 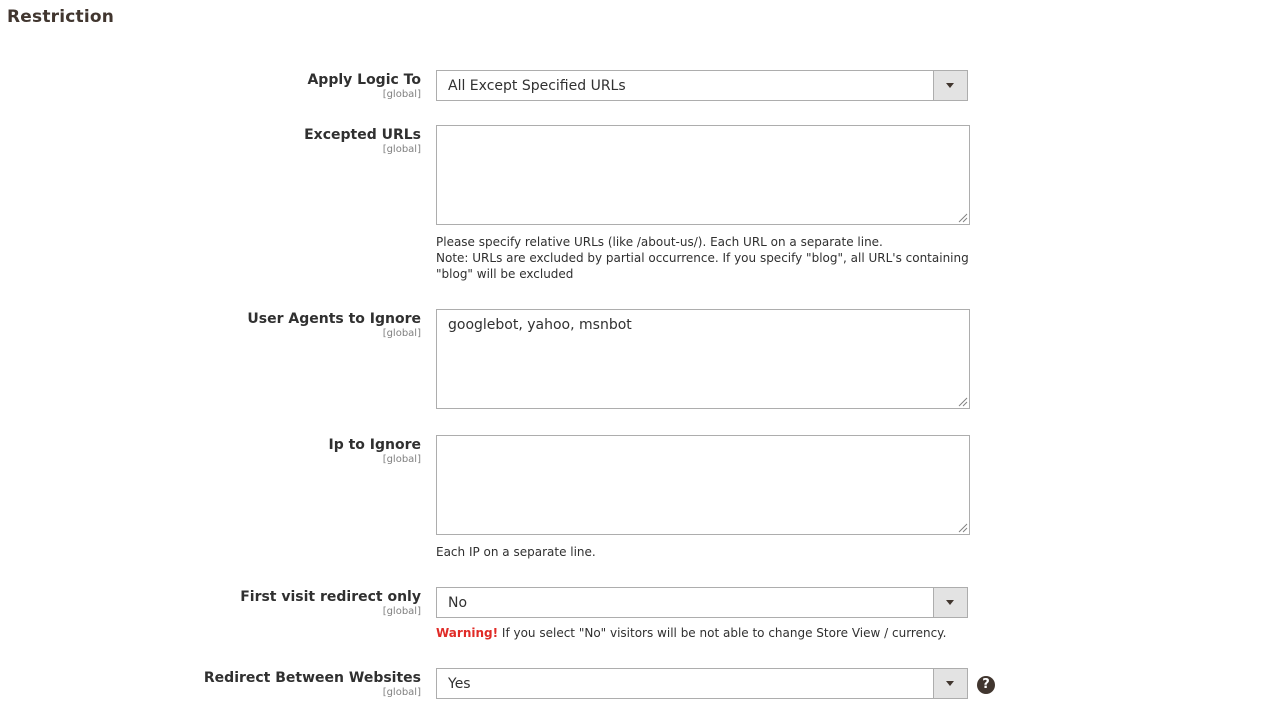 What do you see at coordinates (401, 149) in the screenshot?
I see `excepted-urls-scope: [global]` at bounding box center [401, 149].